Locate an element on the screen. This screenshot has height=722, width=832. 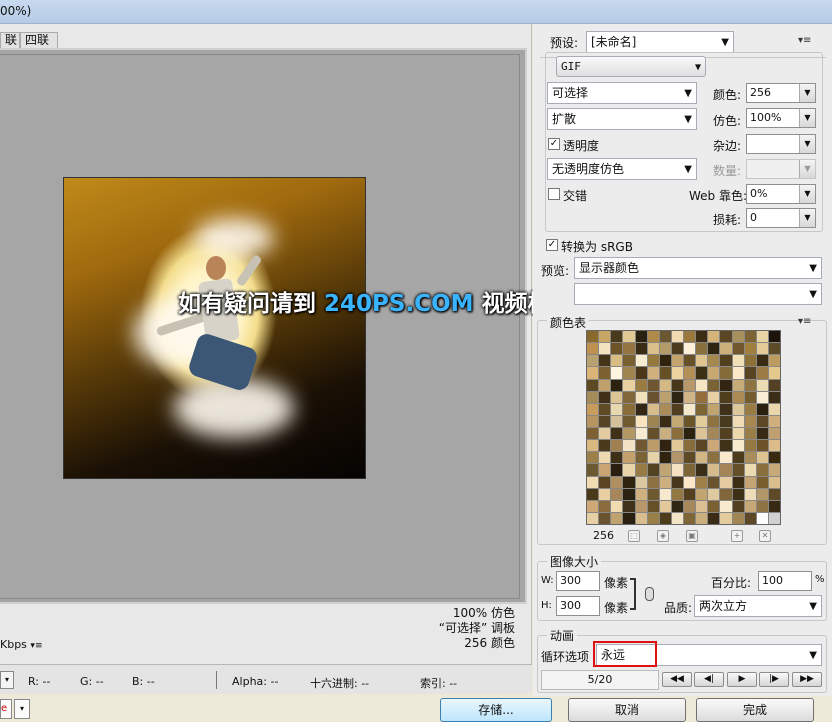
chevron-down-icon: ▾ is located at coordinates (22, 709).